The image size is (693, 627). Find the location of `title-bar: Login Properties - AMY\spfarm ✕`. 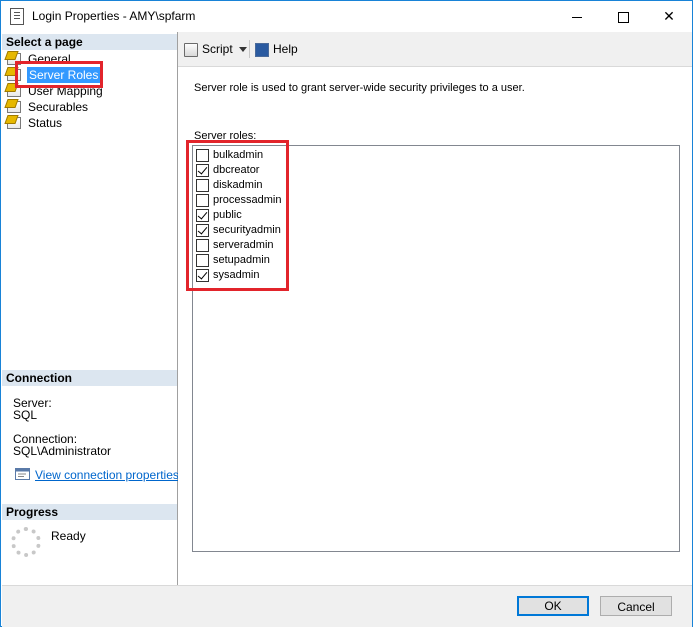

title-bar: Login Properties - AMY\spfarm ✕ is located at coordinates (346, 16).